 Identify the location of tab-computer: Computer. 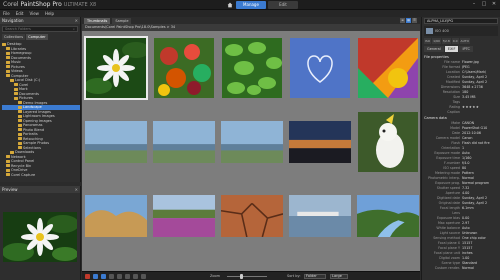
(37, 37).